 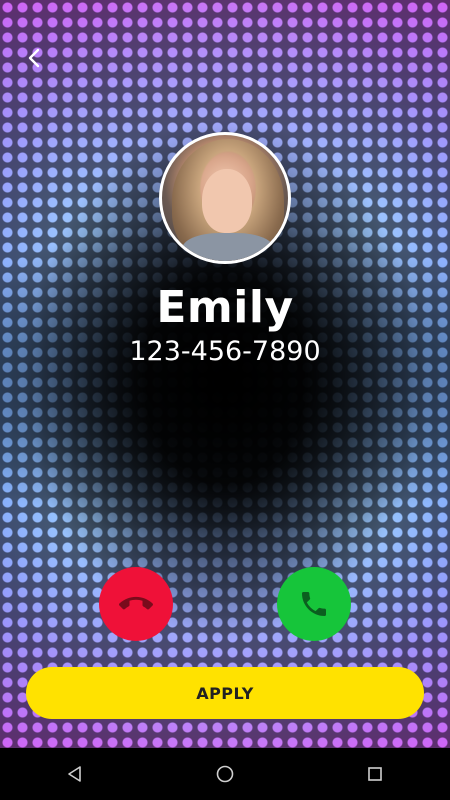 I want to click on back-button, so click(x=34, y=58).